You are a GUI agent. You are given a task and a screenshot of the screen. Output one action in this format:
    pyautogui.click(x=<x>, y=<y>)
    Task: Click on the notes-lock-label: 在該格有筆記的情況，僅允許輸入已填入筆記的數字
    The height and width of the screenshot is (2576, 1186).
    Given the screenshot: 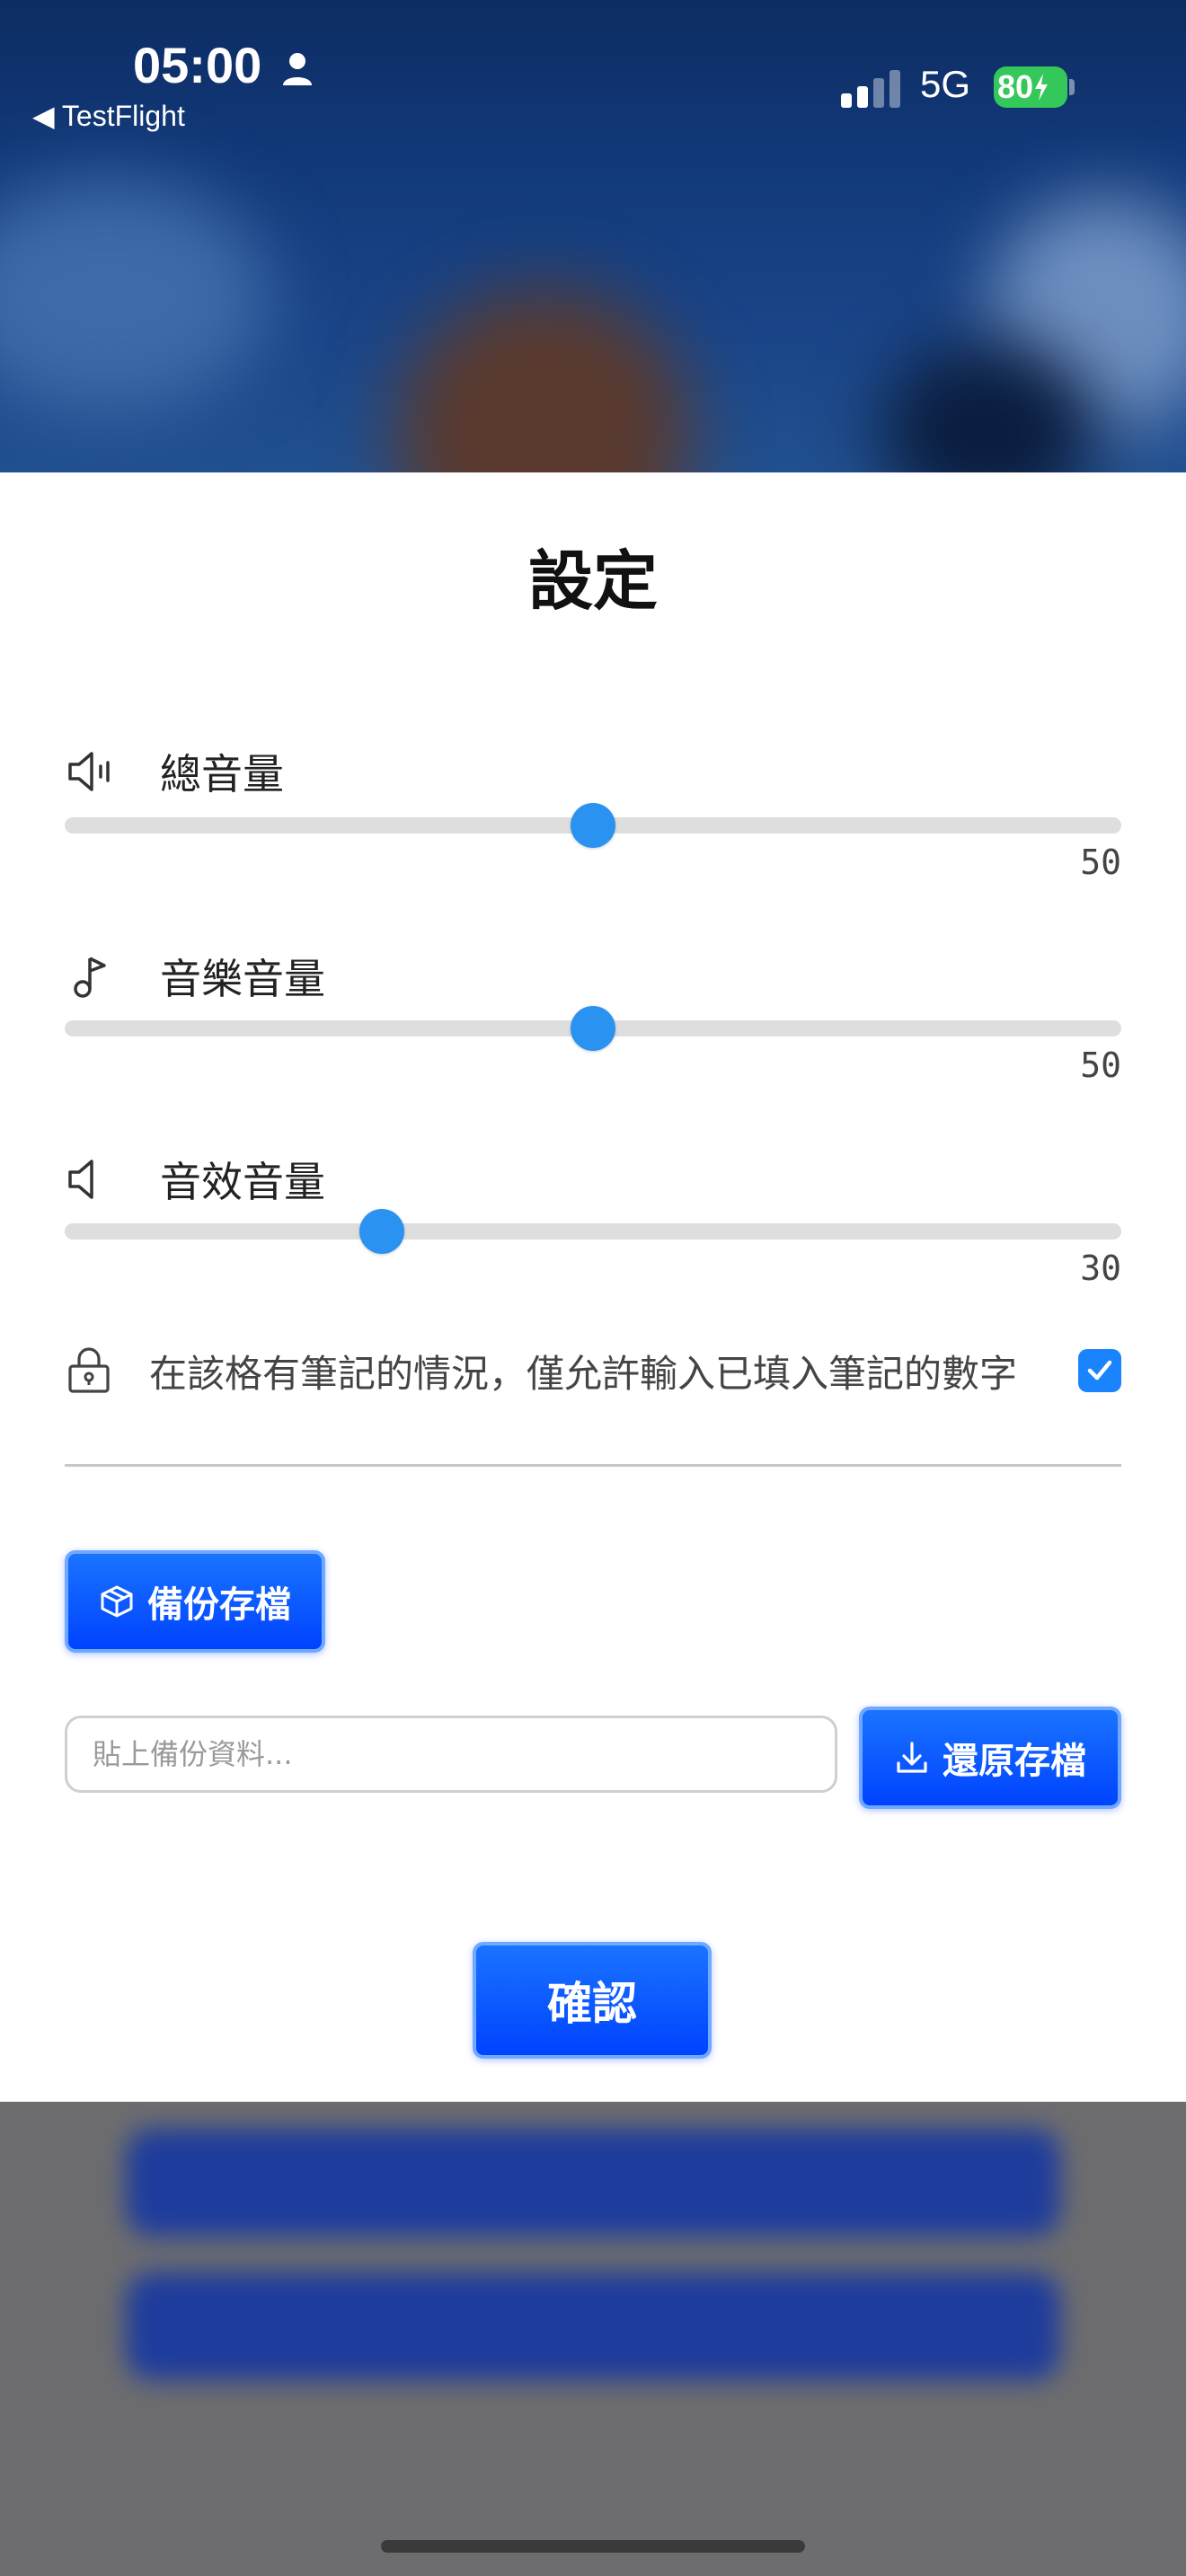 What is the action you would take?
    pyautogui.click(x=583, y=1373)
    